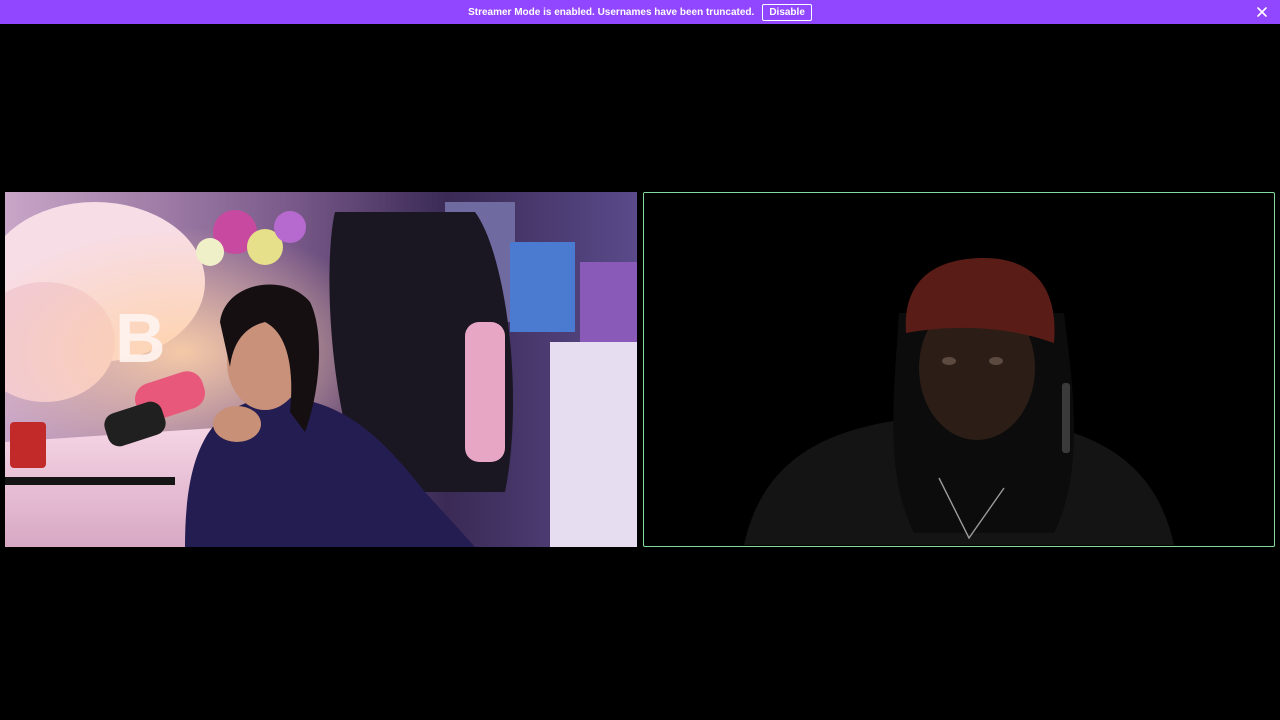 The image size is (1280, 720). Describe the element at coordinates (140, 338) in the screenshot. I see `svg-text: B` at that location.